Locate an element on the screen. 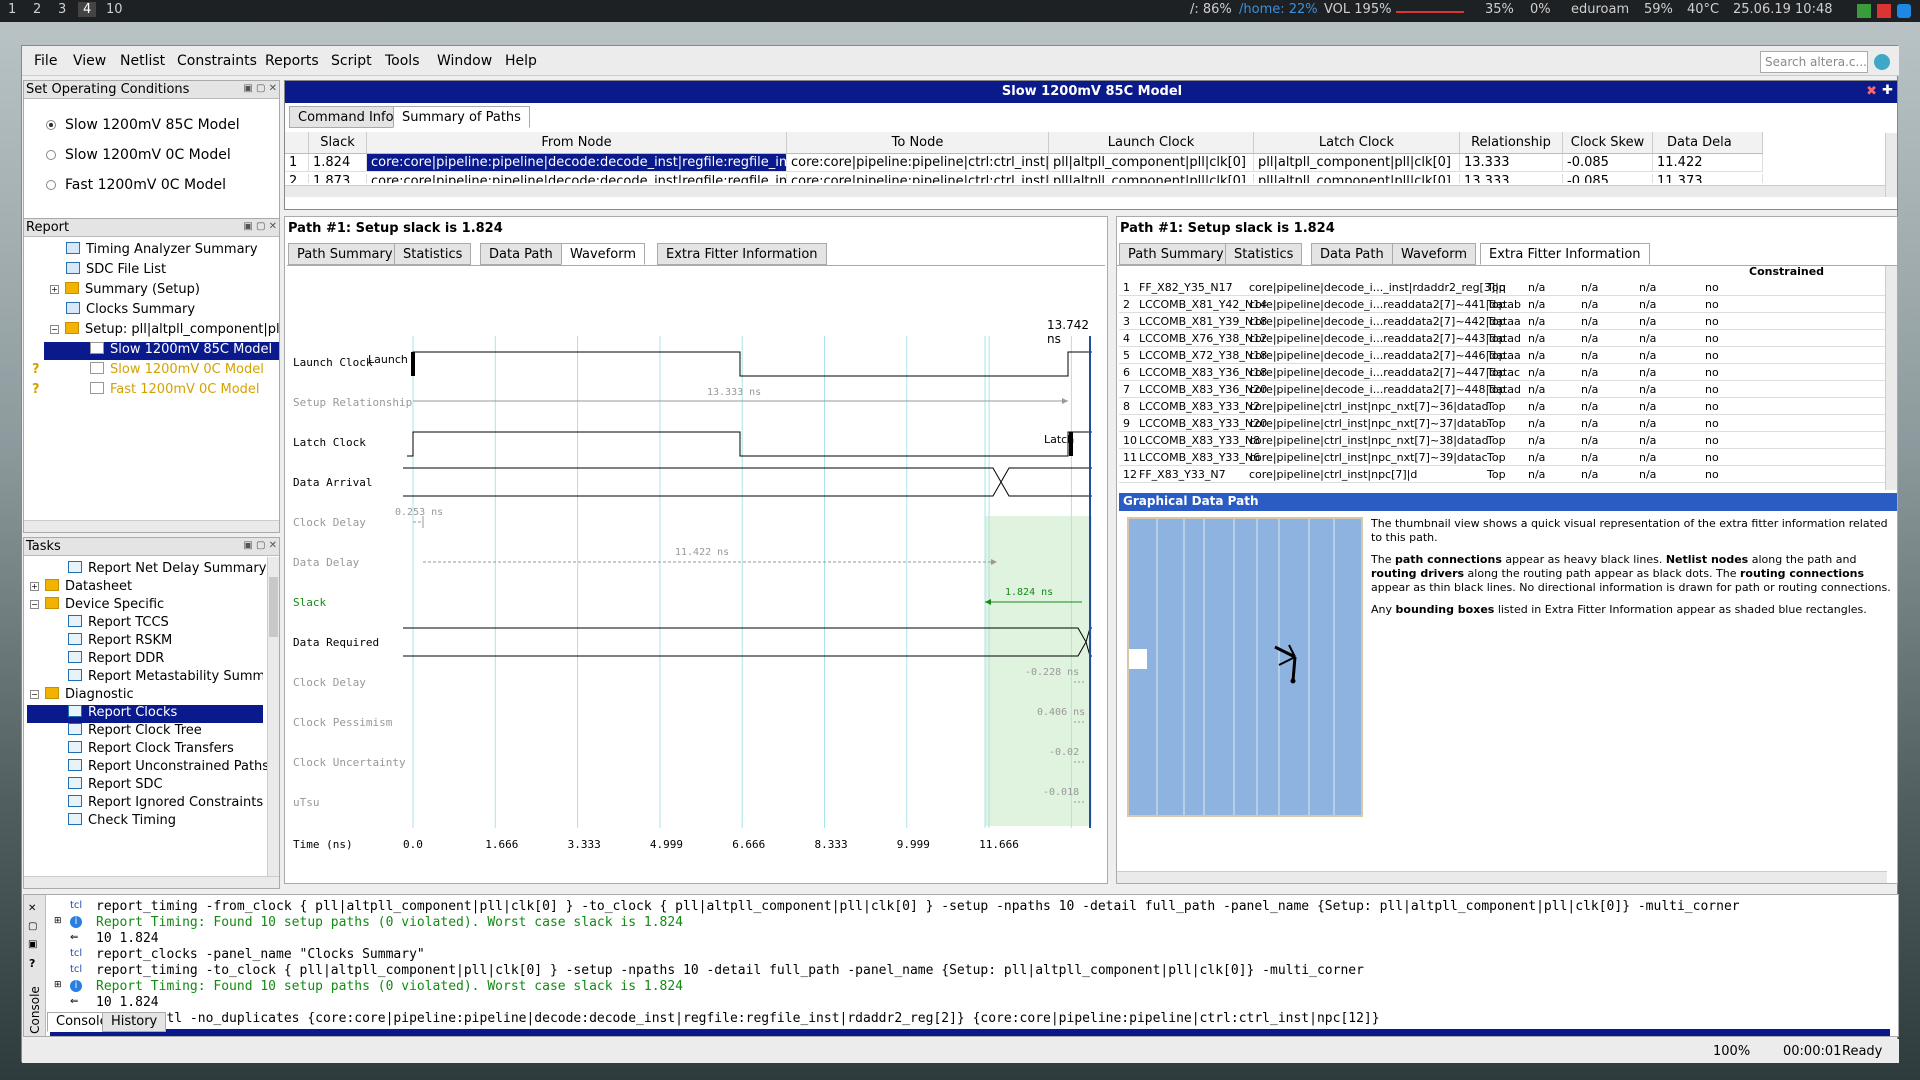 This screenshot has height=1080, width=1920. menu-view: View is located at coordinates (89, 61).